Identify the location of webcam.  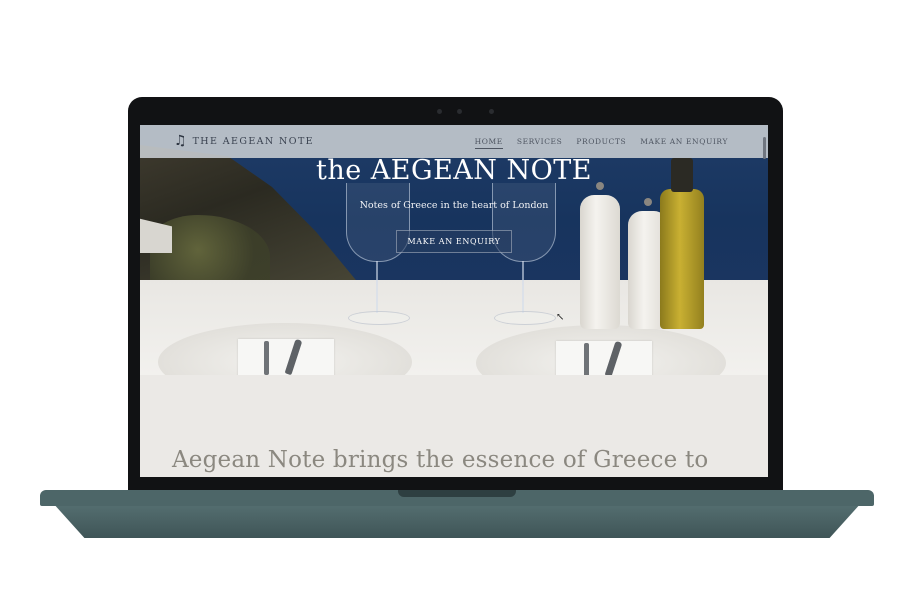
(467, 112).